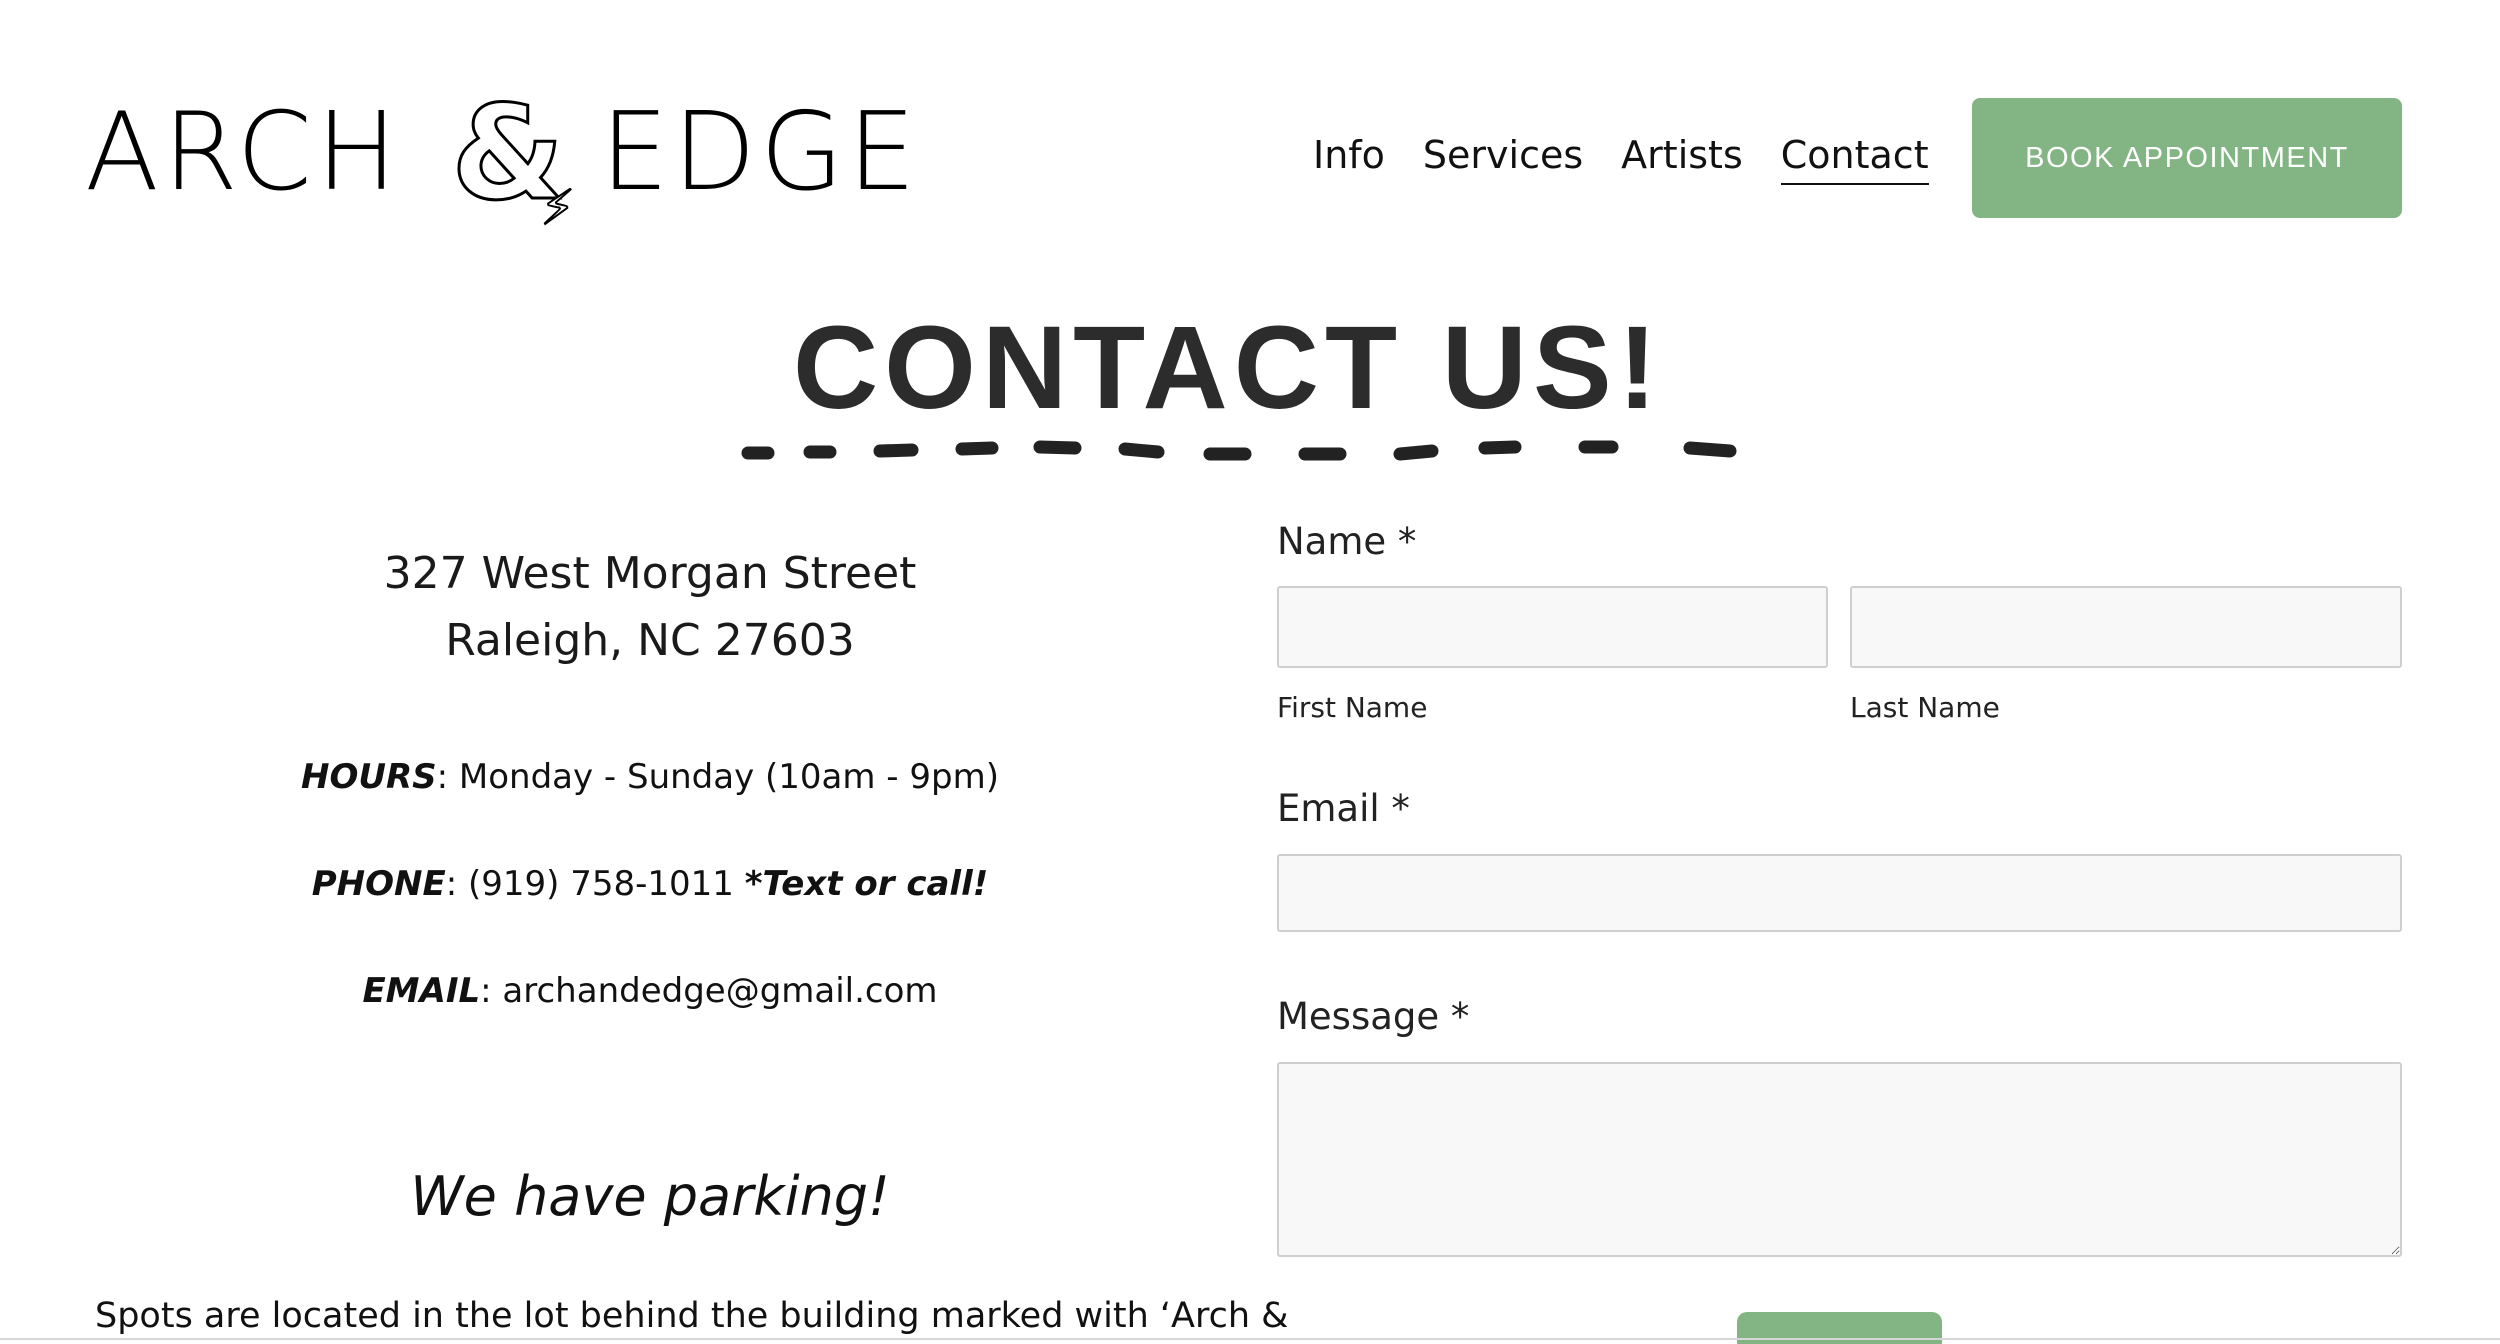 The width and height of the screenshot is (2500, 1344). What do you see at coordinates (378, 884) in the screenshot?
I see `phone-label: PHONE` at bounding box center [378, 884].